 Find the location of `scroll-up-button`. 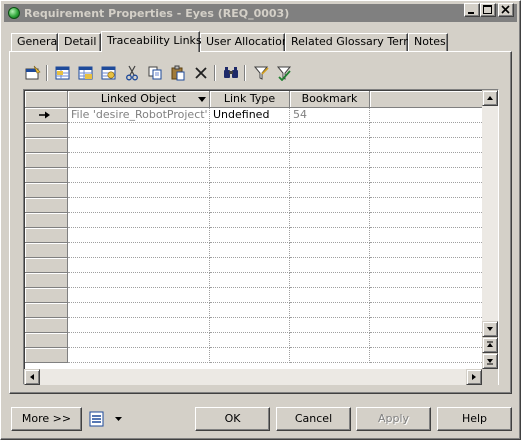

scroll-up-button is located at coordinates (490, 98).